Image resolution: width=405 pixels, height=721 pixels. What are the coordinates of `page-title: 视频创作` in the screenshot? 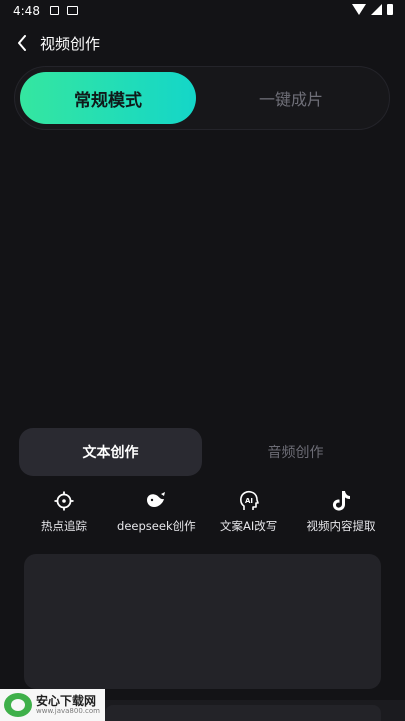 It's located at (70, 44).